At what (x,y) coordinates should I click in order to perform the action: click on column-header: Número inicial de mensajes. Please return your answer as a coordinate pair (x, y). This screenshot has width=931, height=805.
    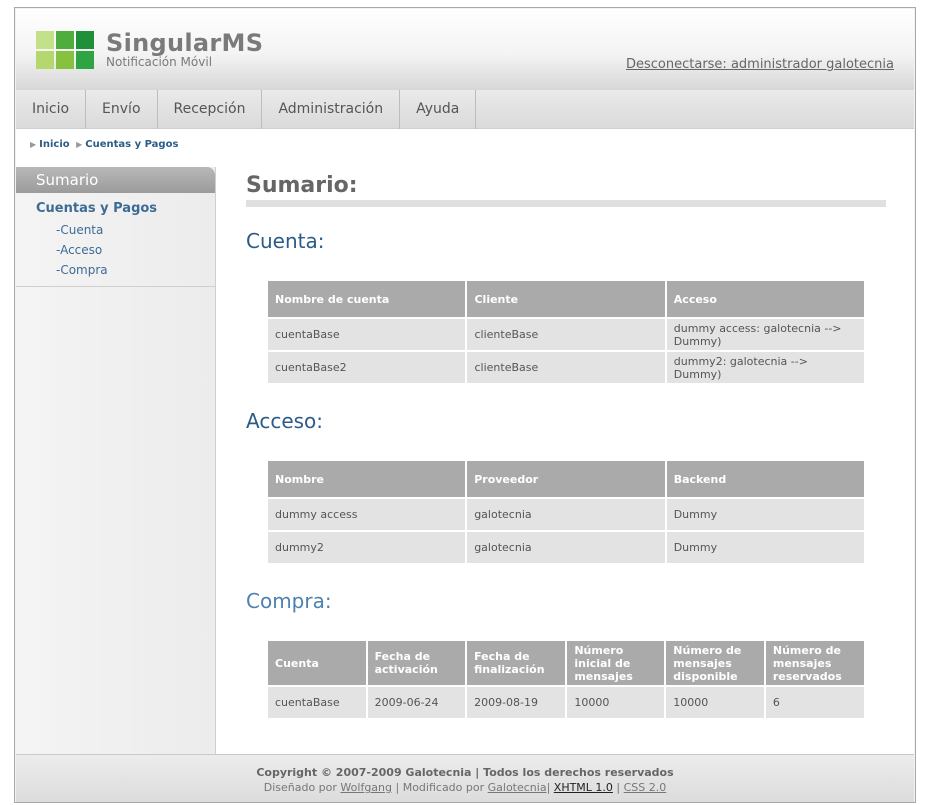
    Looking at the image, I should click on (616, 663).